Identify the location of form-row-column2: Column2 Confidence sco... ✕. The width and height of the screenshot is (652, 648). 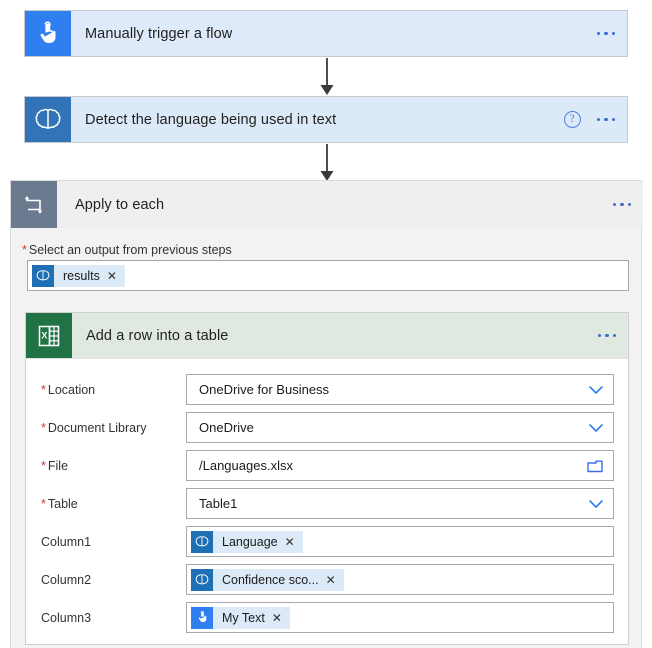
(327, 579).